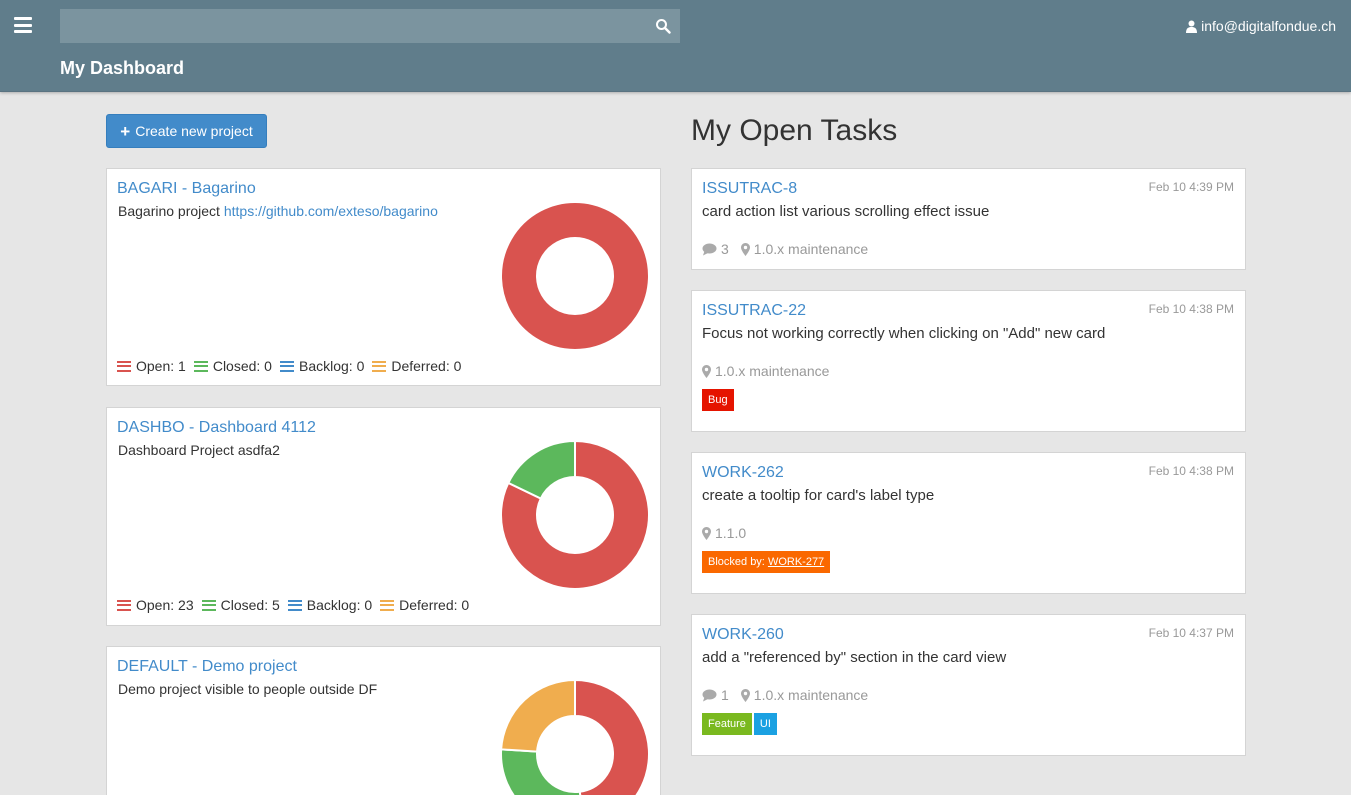 The height and width of the screenshot is (795, 1351). I want to click on task-meta: 1.0.x maintenance, so click(765, 371).